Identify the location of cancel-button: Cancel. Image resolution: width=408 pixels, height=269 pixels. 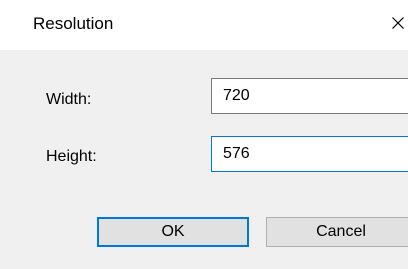
(337, 232).